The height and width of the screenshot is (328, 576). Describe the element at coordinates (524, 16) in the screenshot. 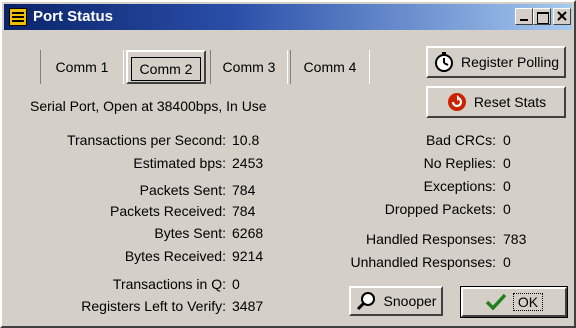

I see `minimize-button` at that location.